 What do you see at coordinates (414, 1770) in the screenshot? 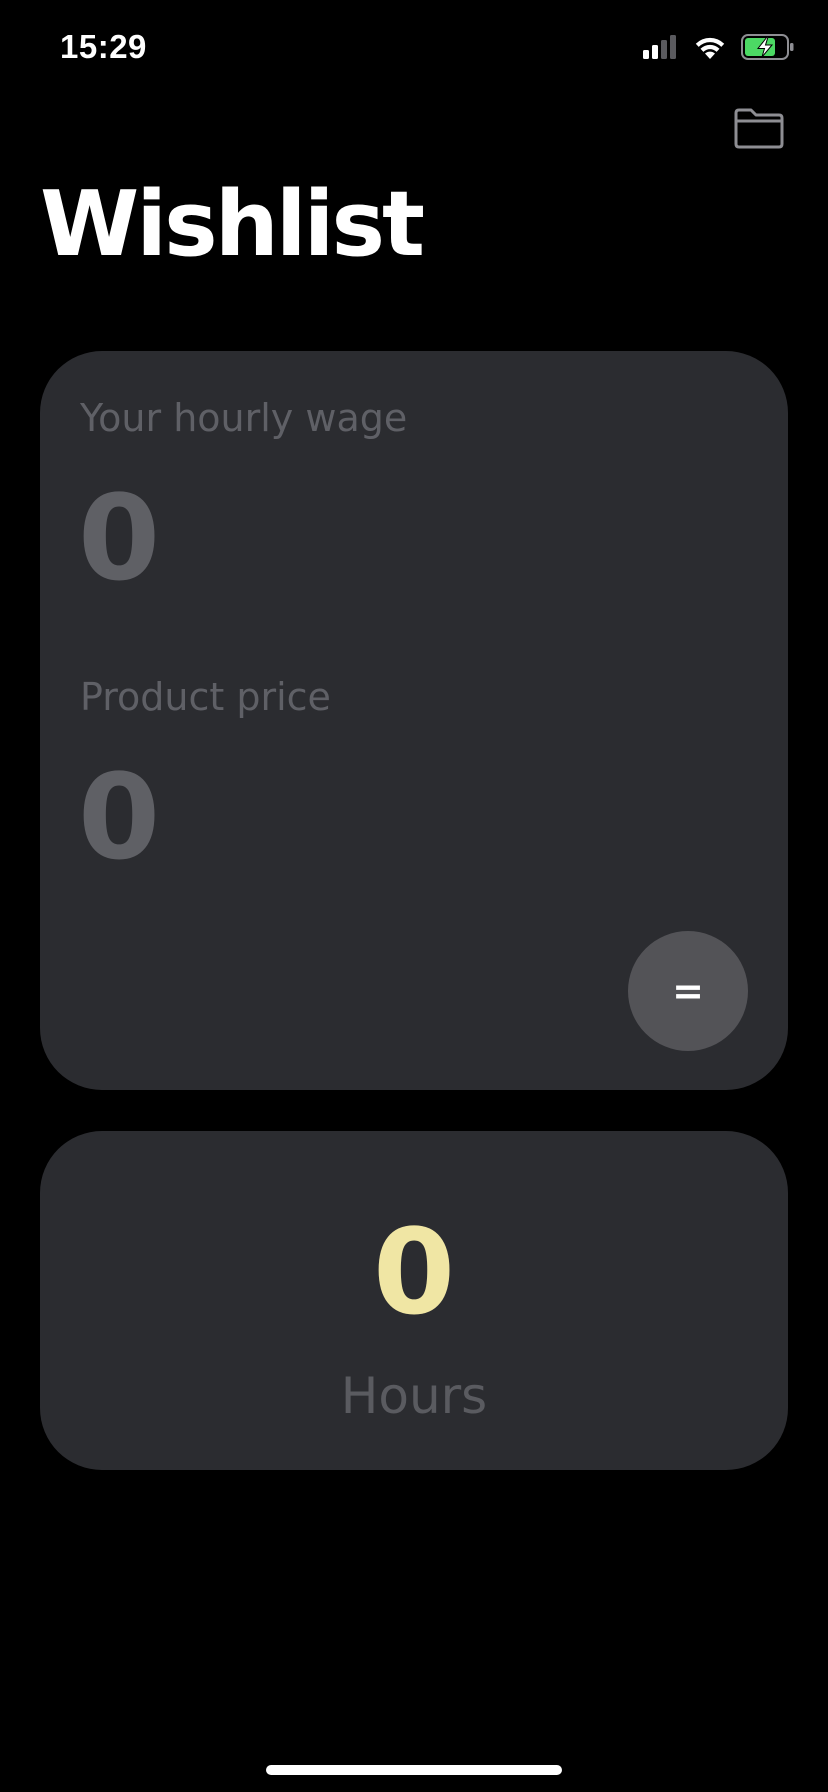
I see `home-indicator` at bounding box center [414, 1770].